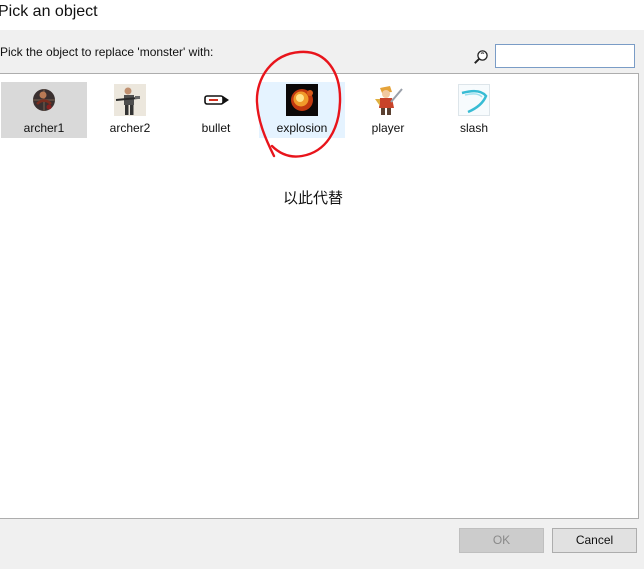 The width and height of the screenshot is (644, 569). What do you see at coordinates (388, 128) in the screenshot?
I see `object-label: player` at bounding box center [388, 128].